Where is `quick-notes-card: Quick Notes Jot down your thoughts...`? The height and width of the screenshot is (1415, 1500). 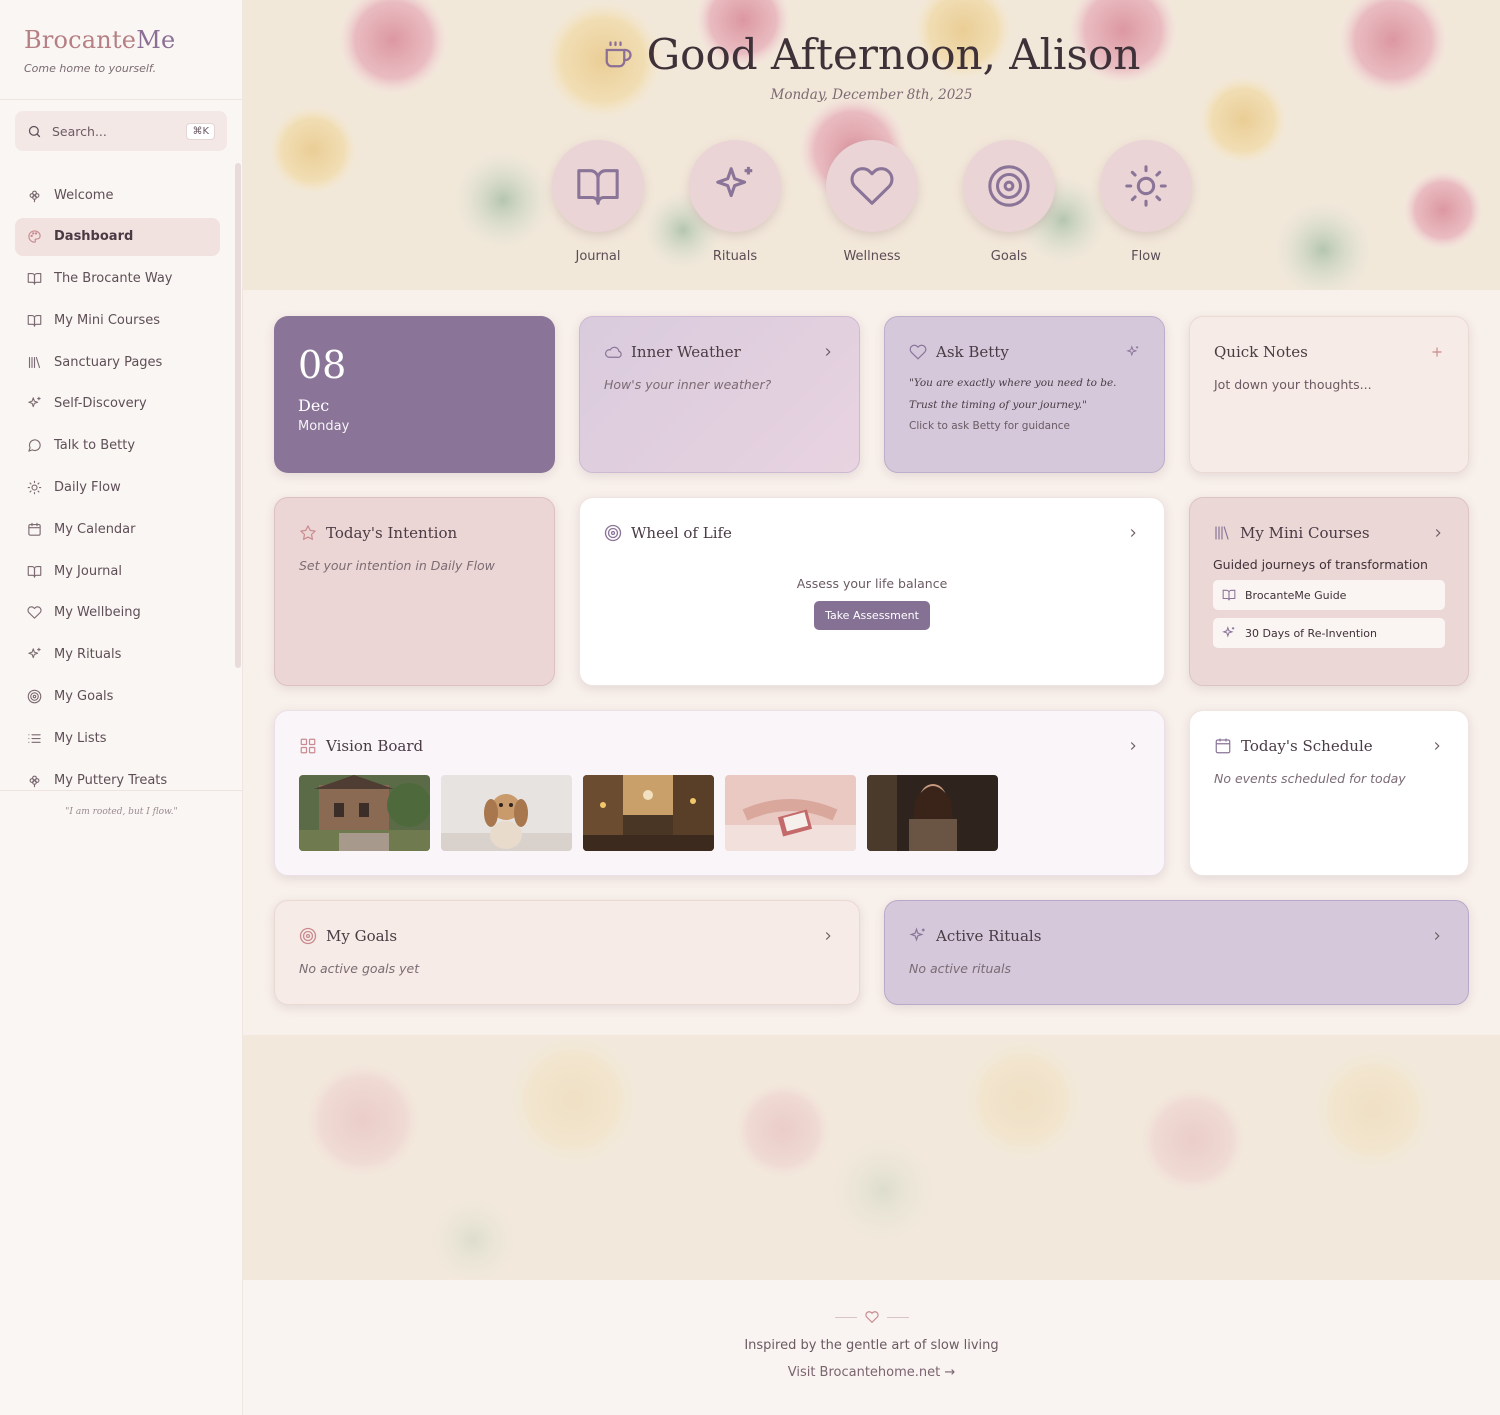 quick-notes-card: Quick Notes Jot down your thoughts... is located at coordinates (1329, 394).